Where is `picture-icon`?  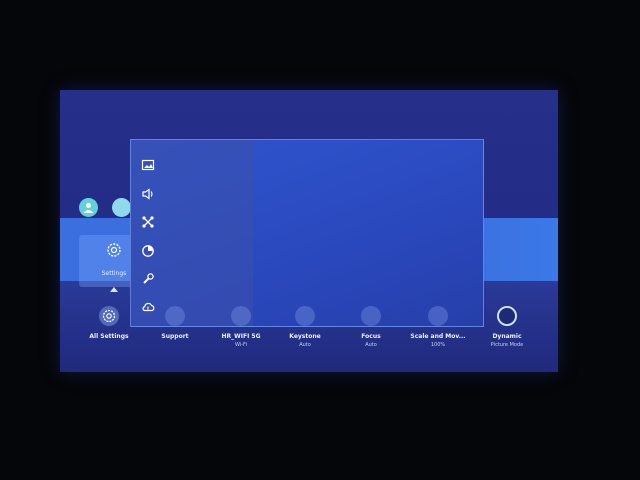 picture-icon is located at coordinates (148, 164).